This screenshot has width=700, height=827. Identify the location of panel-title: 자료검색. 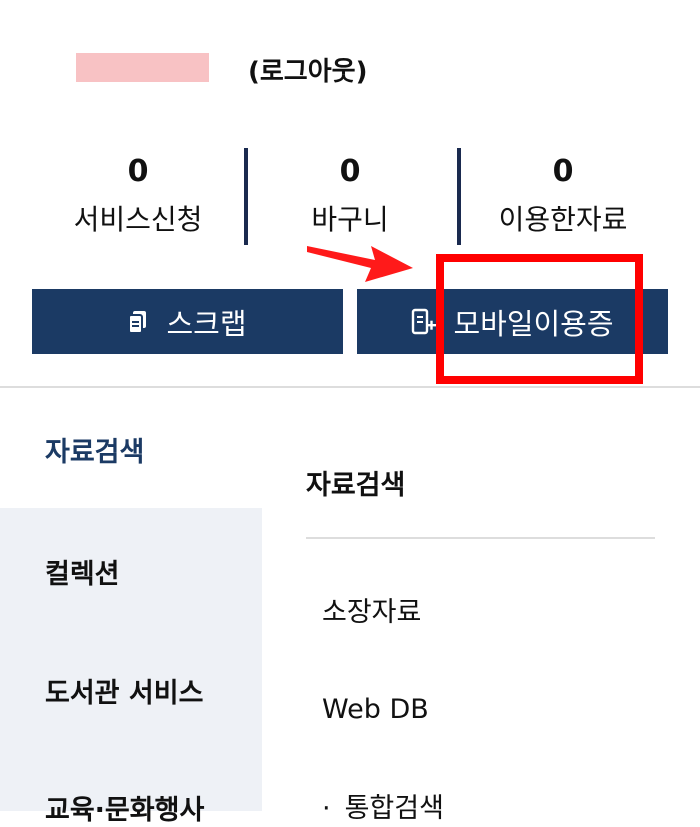
(356, 485).